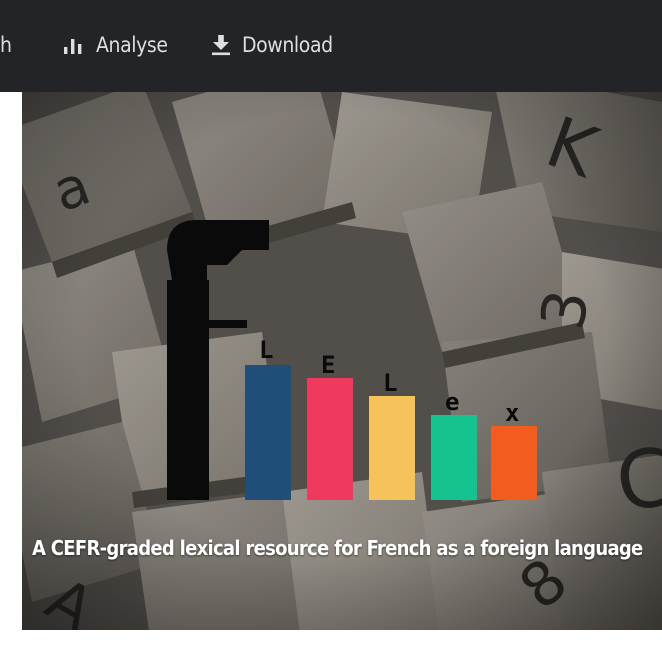 This screenshot has height=657, width=662. Describe the element at coordinates (221, 45) in the screenshot. I see `download-icon` at that location.